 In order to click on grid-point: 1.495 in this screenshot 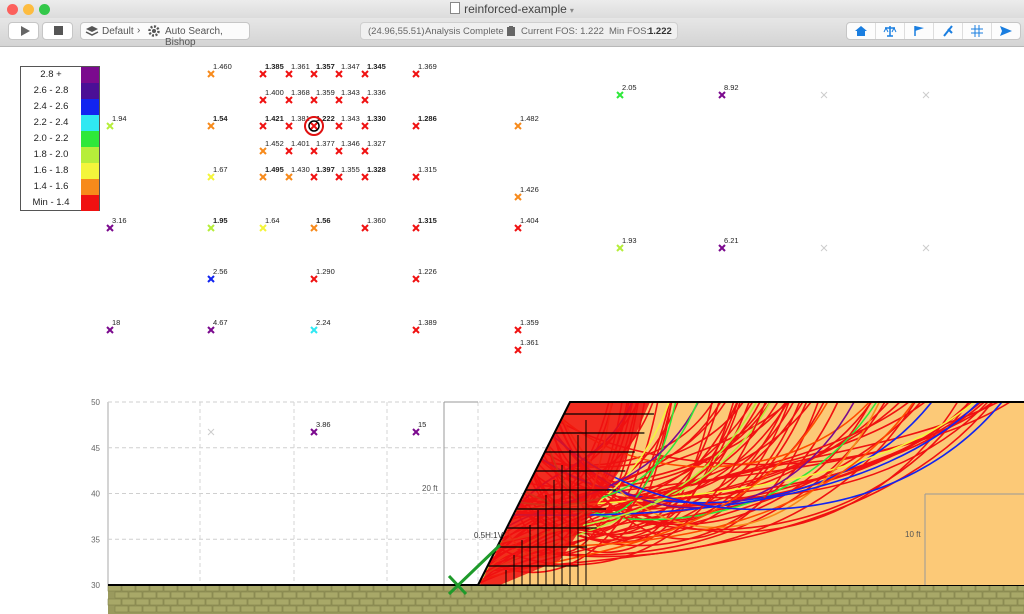, I will do `click(271, 173)`.